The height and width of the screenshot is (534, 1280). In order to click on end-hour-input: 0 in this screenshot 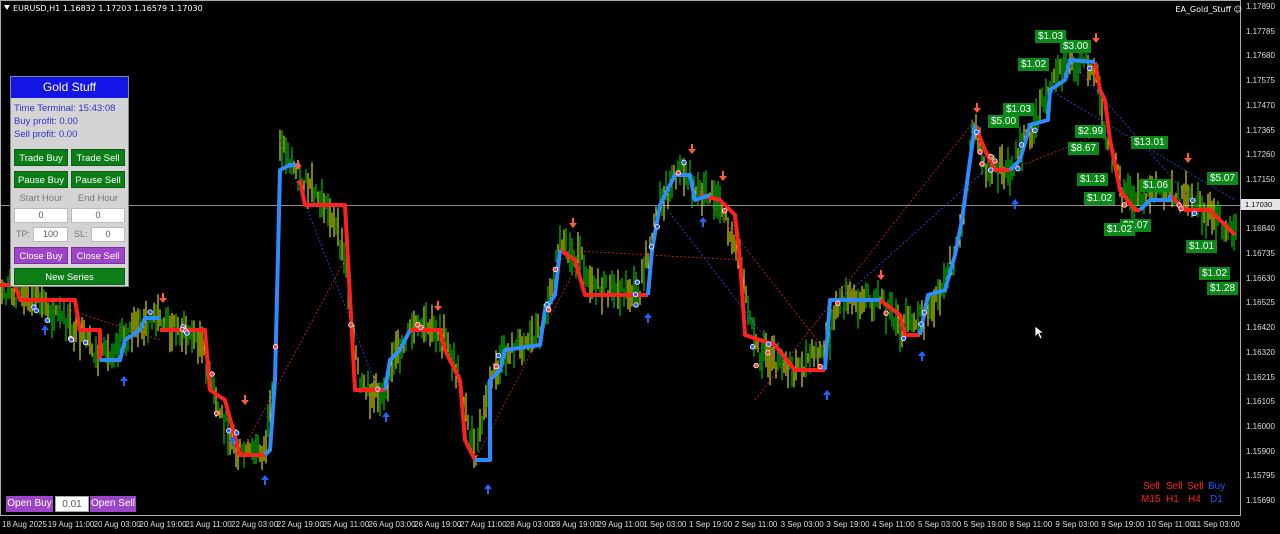, I will do `click(98, 215)`.